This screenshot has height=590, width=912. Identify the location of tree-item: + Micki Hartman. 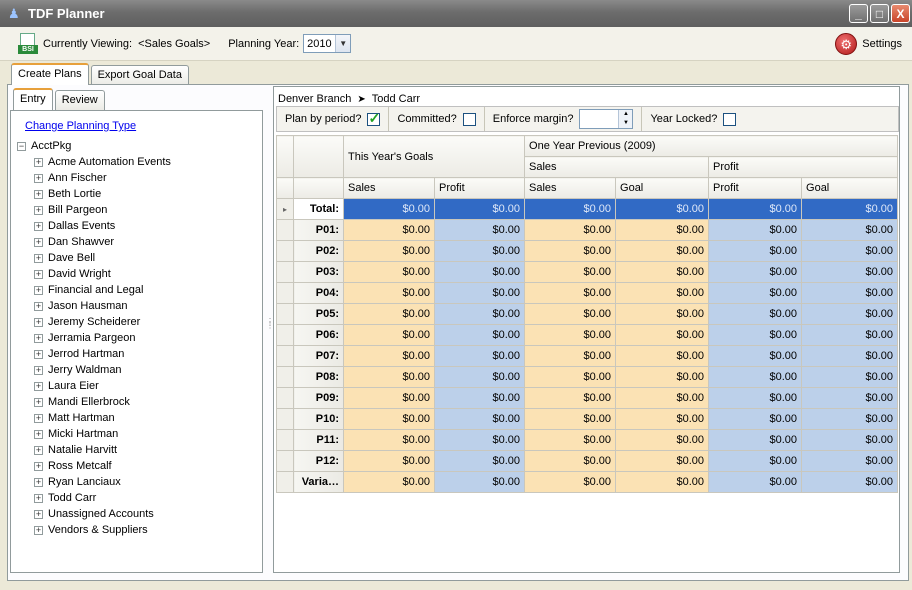
(137, 434).